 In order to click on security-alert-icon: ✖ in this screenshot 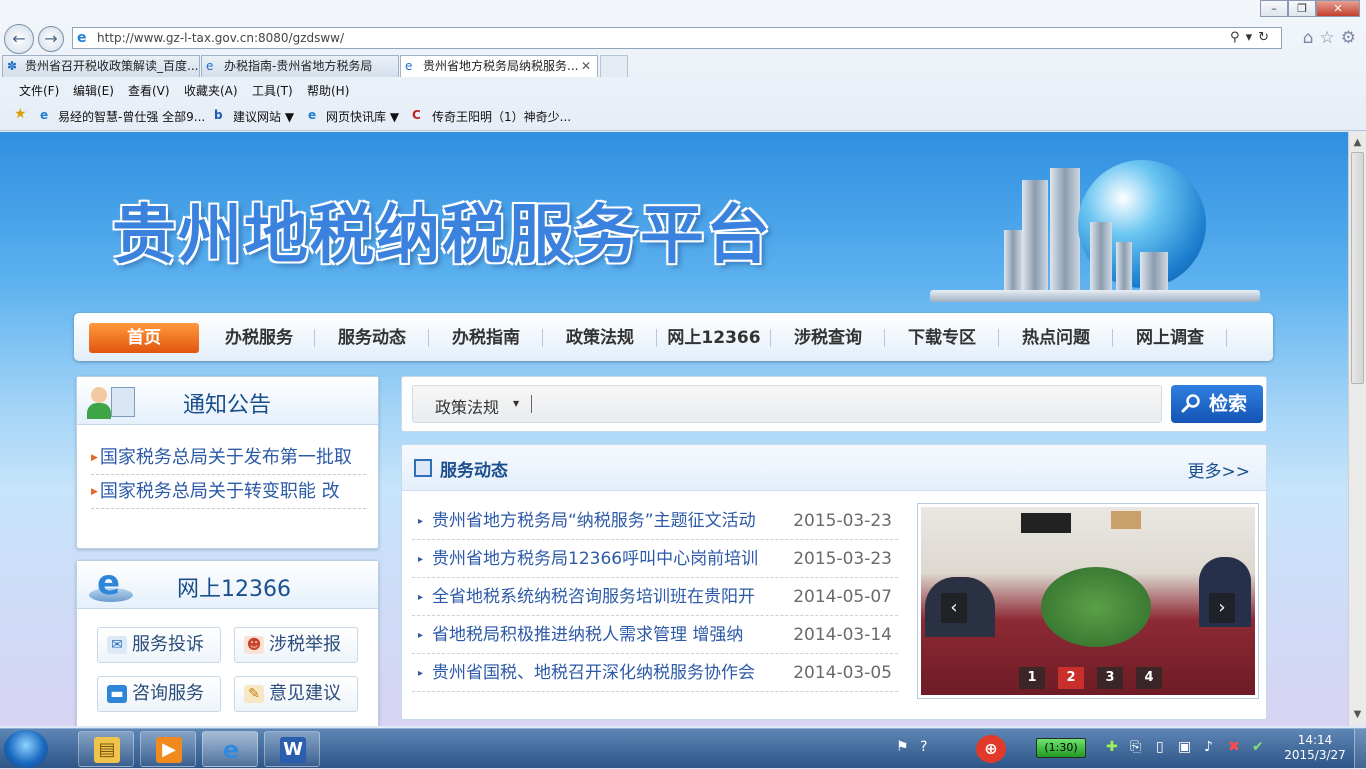, I will do `click(1234, 747)`.